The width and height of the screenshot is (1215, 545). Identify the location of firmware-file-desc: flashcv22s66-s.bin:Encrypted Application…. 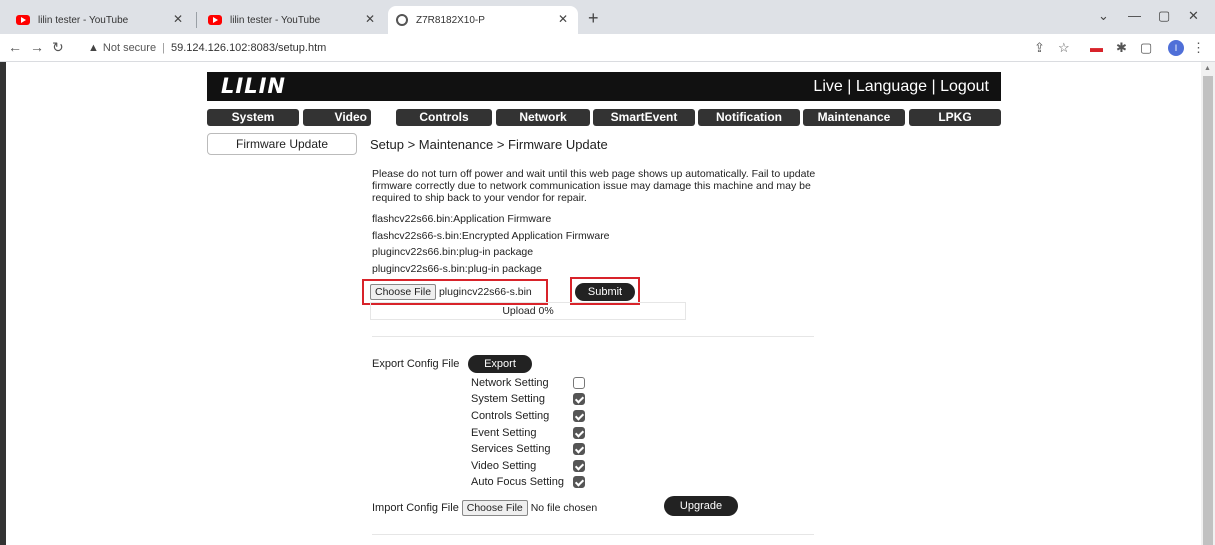
(491, 236).